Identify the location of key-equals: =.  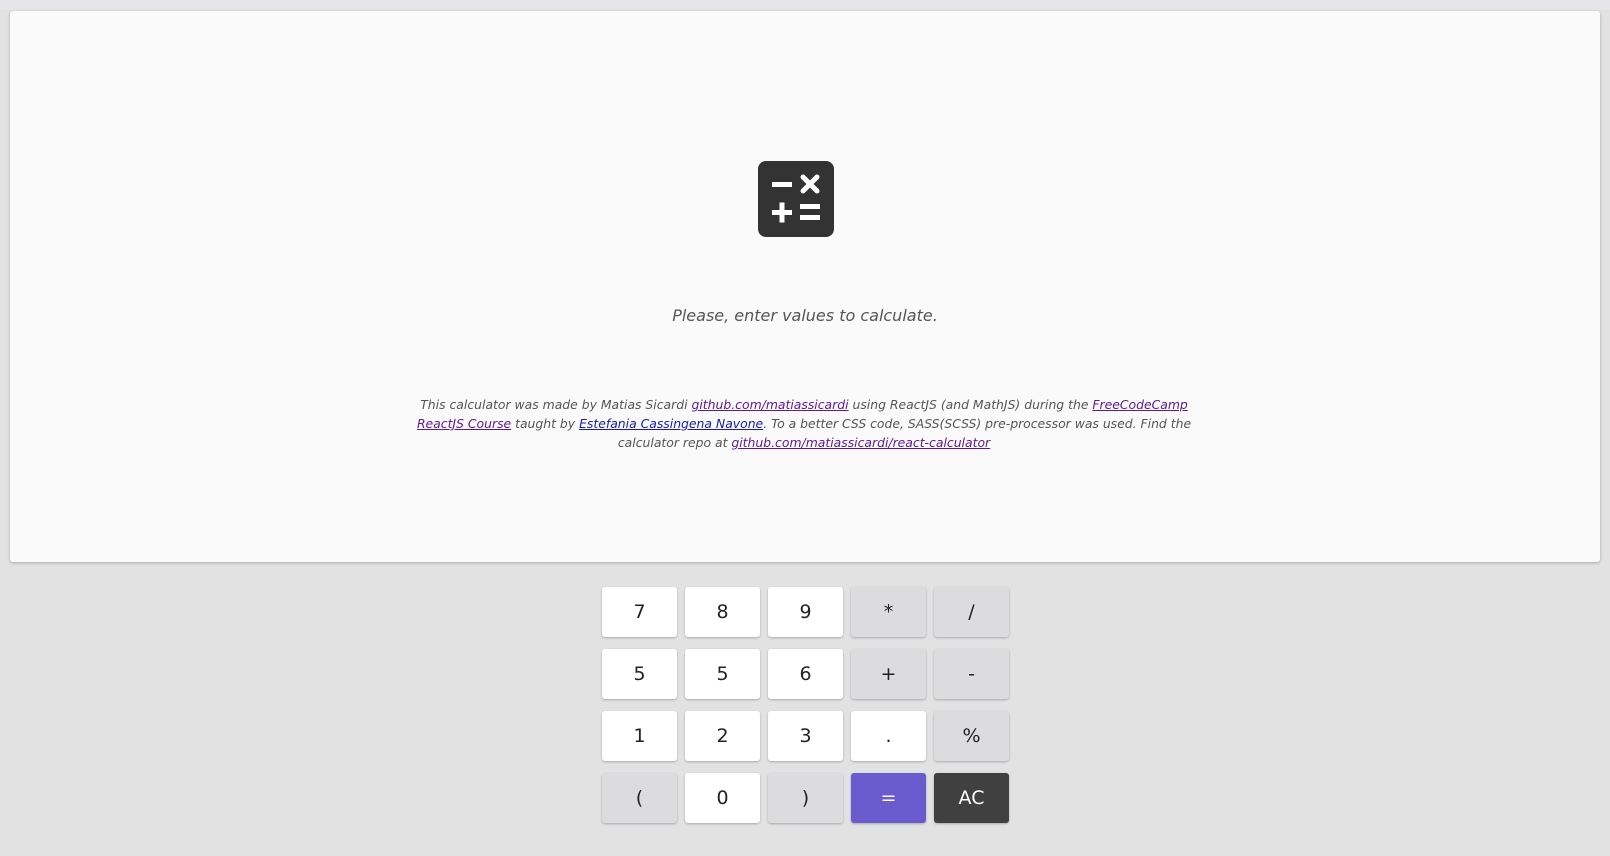
(888, 798).